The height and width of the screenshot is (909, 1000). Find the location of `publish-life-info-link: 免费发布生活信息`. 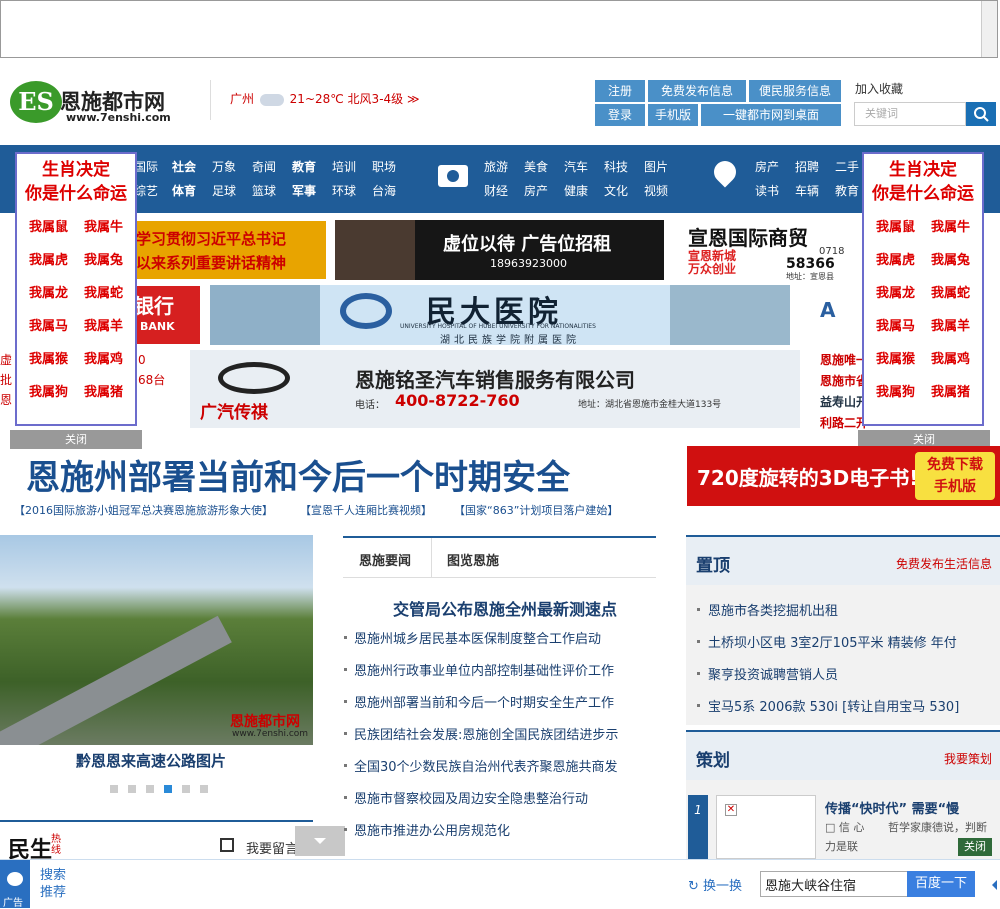

publish-life-info-link: 免费发布生活信息 is located at coordinates (944, 563).